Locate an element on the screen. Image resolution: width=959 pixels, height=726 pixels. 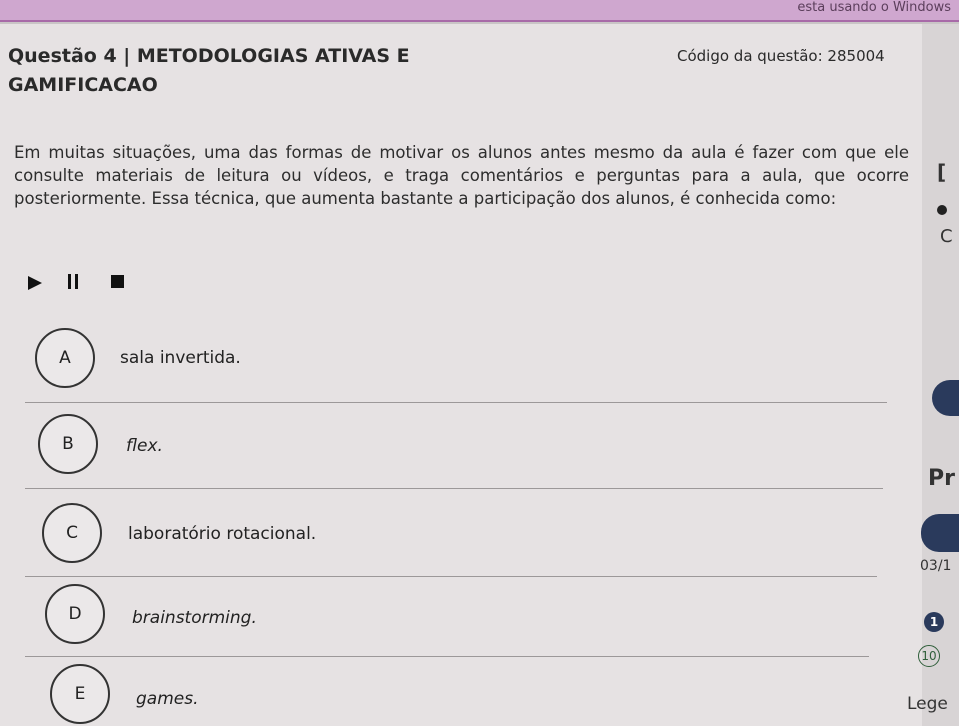
option-letter-circle: D is located at coordinates (75, 614).